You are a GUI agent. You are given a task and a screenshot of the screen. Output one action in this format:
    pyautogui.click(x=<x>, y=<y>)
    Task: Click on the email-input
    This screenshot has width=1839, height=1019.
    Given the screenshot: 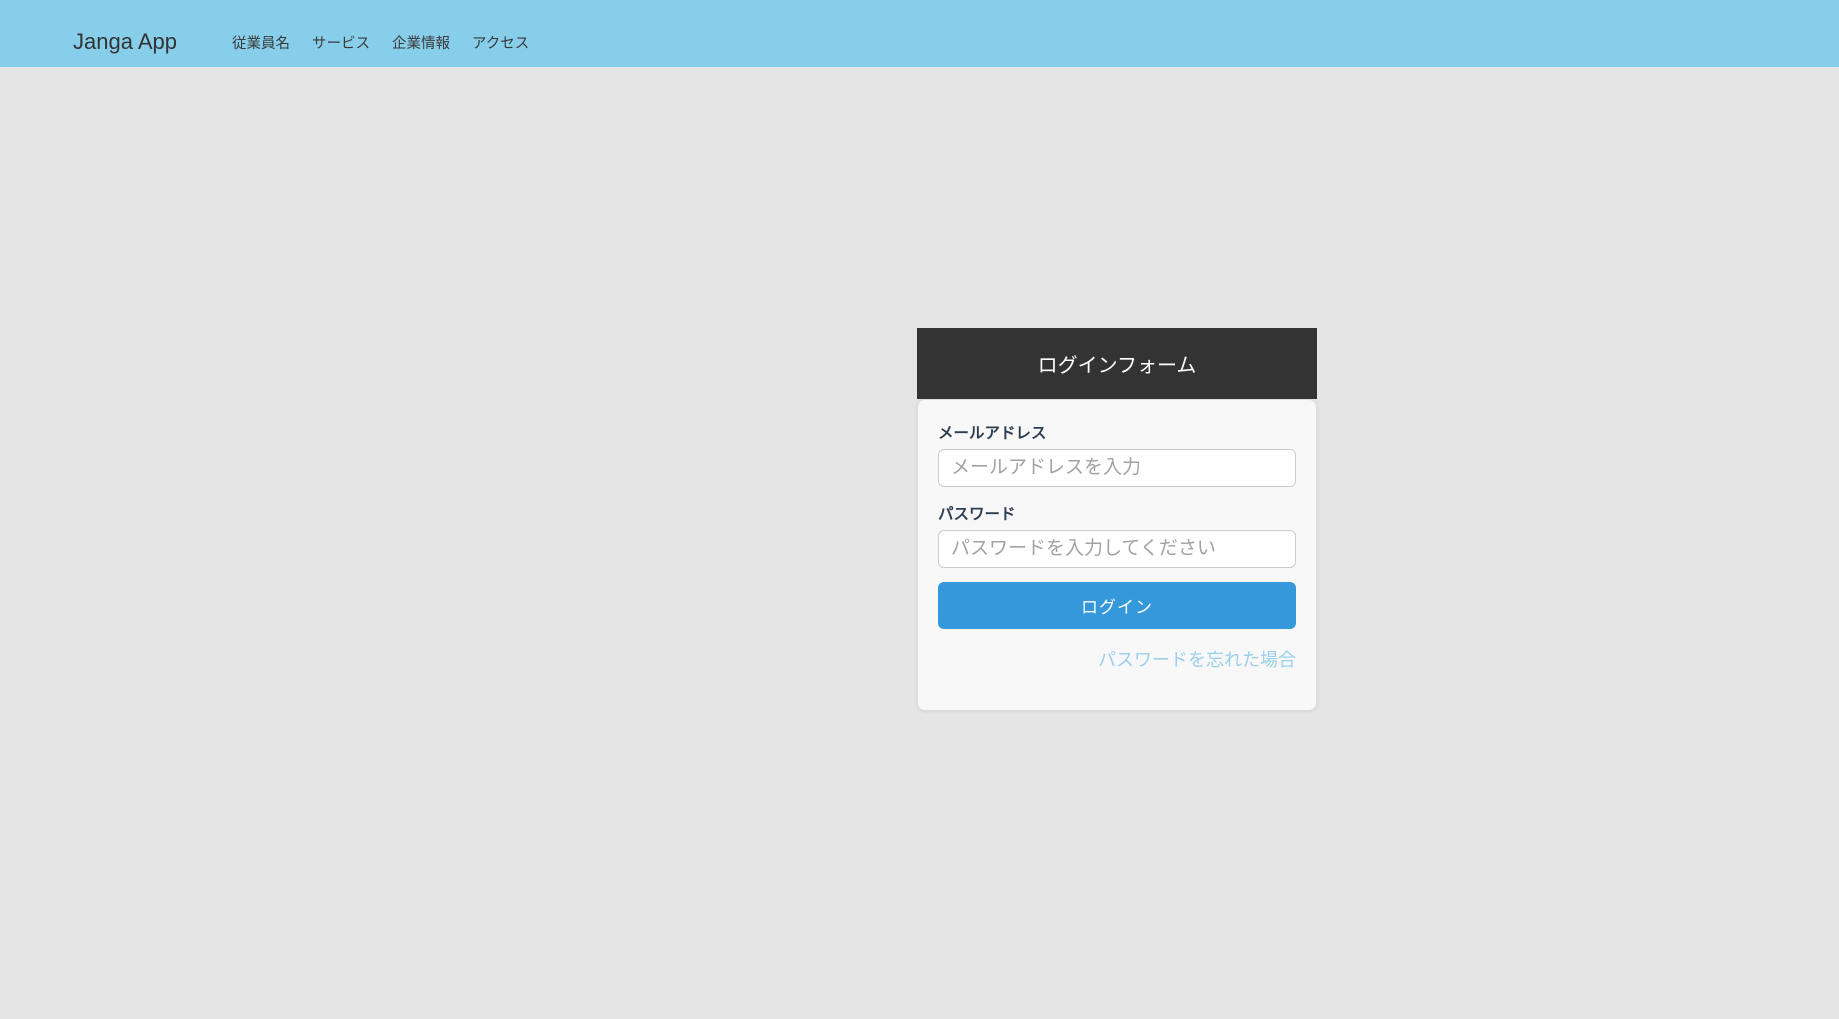 What is the action you would take?
    pyautogui.click(x=1117, y=468)
    